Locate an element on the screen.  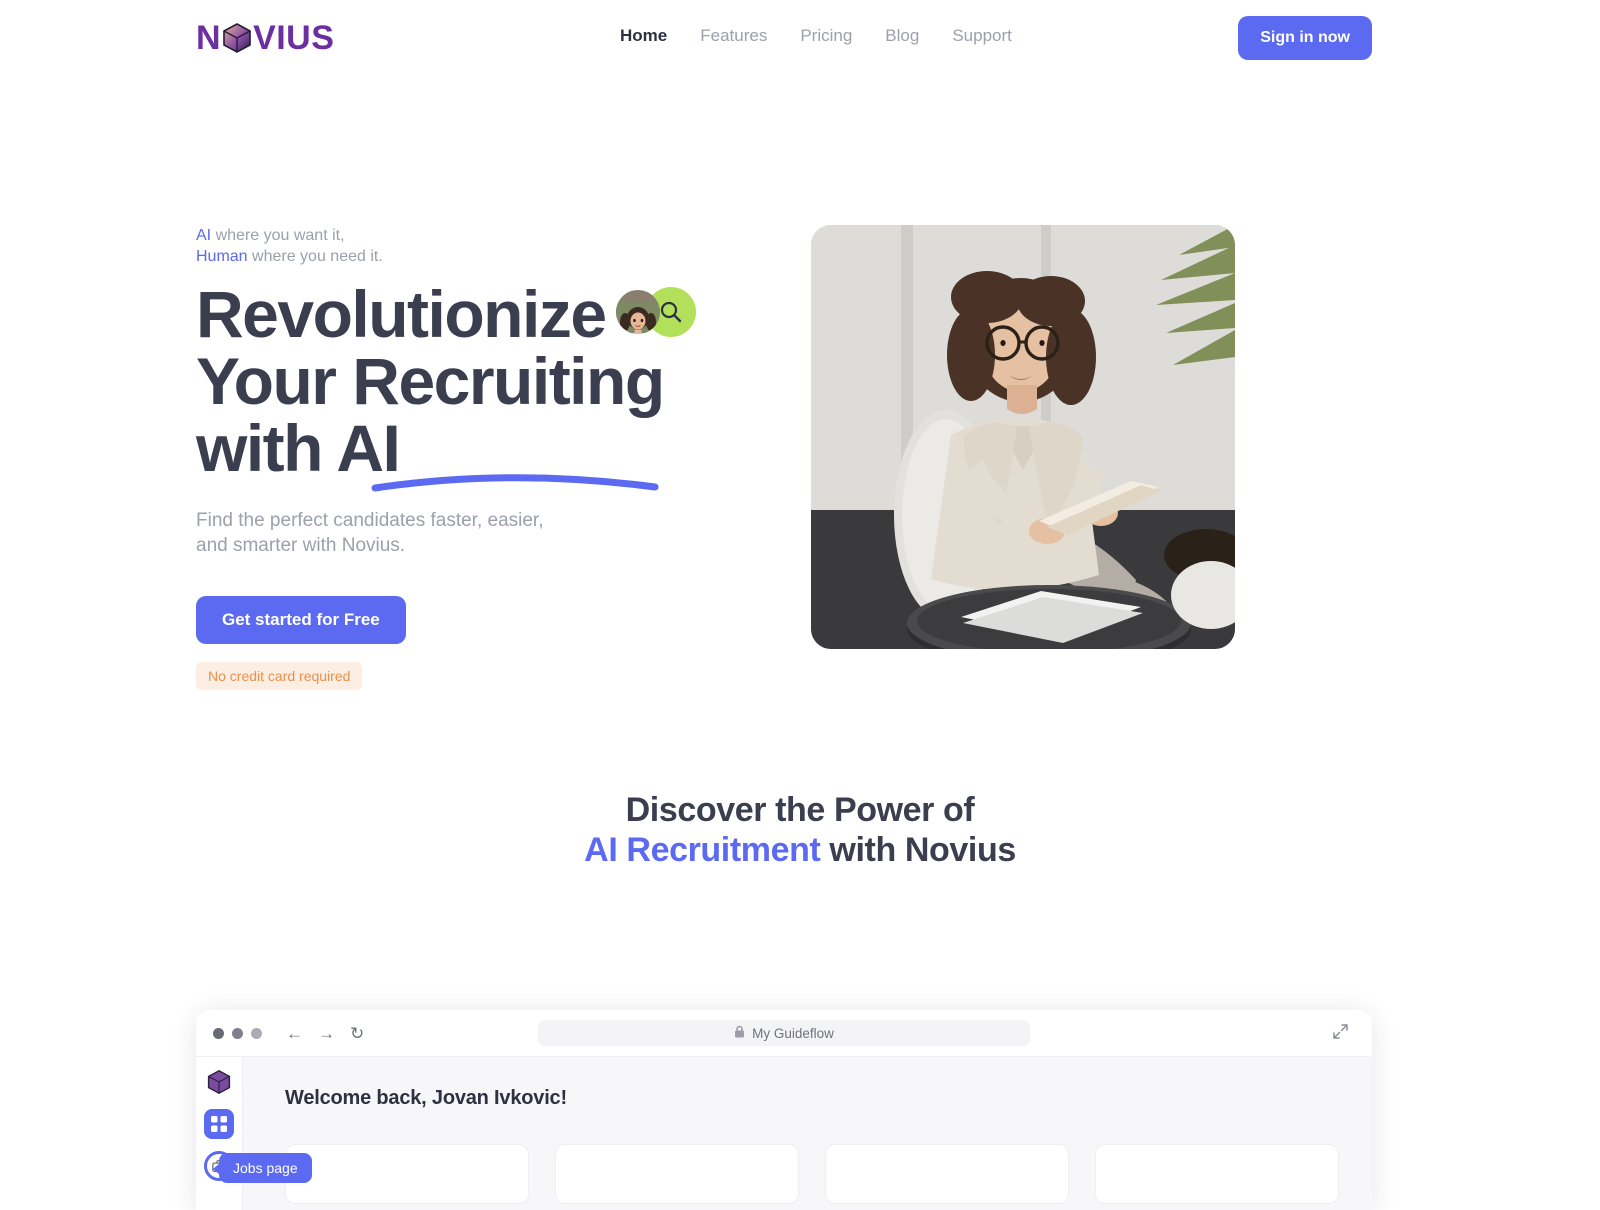
hero-headline-text-1: Revolutionize is located at coordinates (401, 314).